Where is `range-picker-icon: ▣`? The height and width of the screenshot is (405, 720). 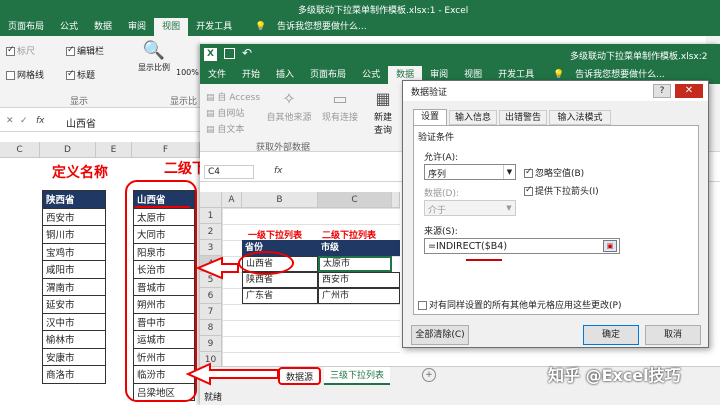 range-picker-icon: ▣ is located at coordinates (610, 246).